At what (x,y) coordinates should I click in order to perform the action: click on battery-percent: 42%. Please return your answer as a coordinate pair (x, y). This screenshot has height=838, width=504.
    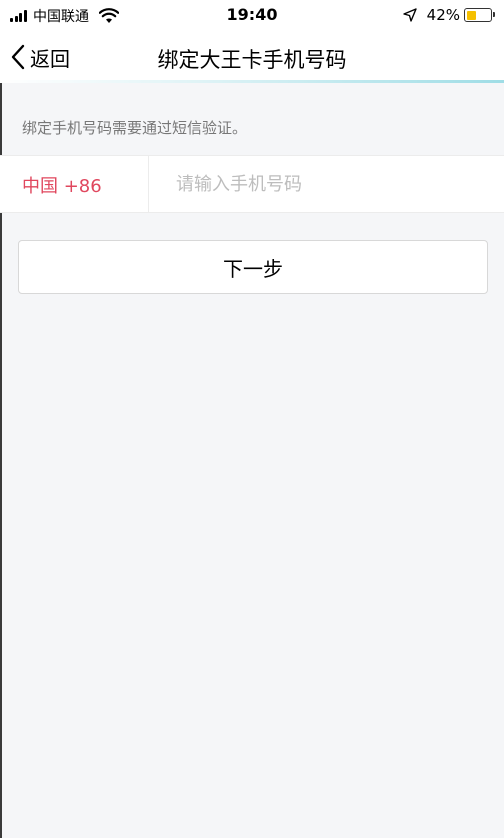
    Looking at the image, I should click on (443, 15).